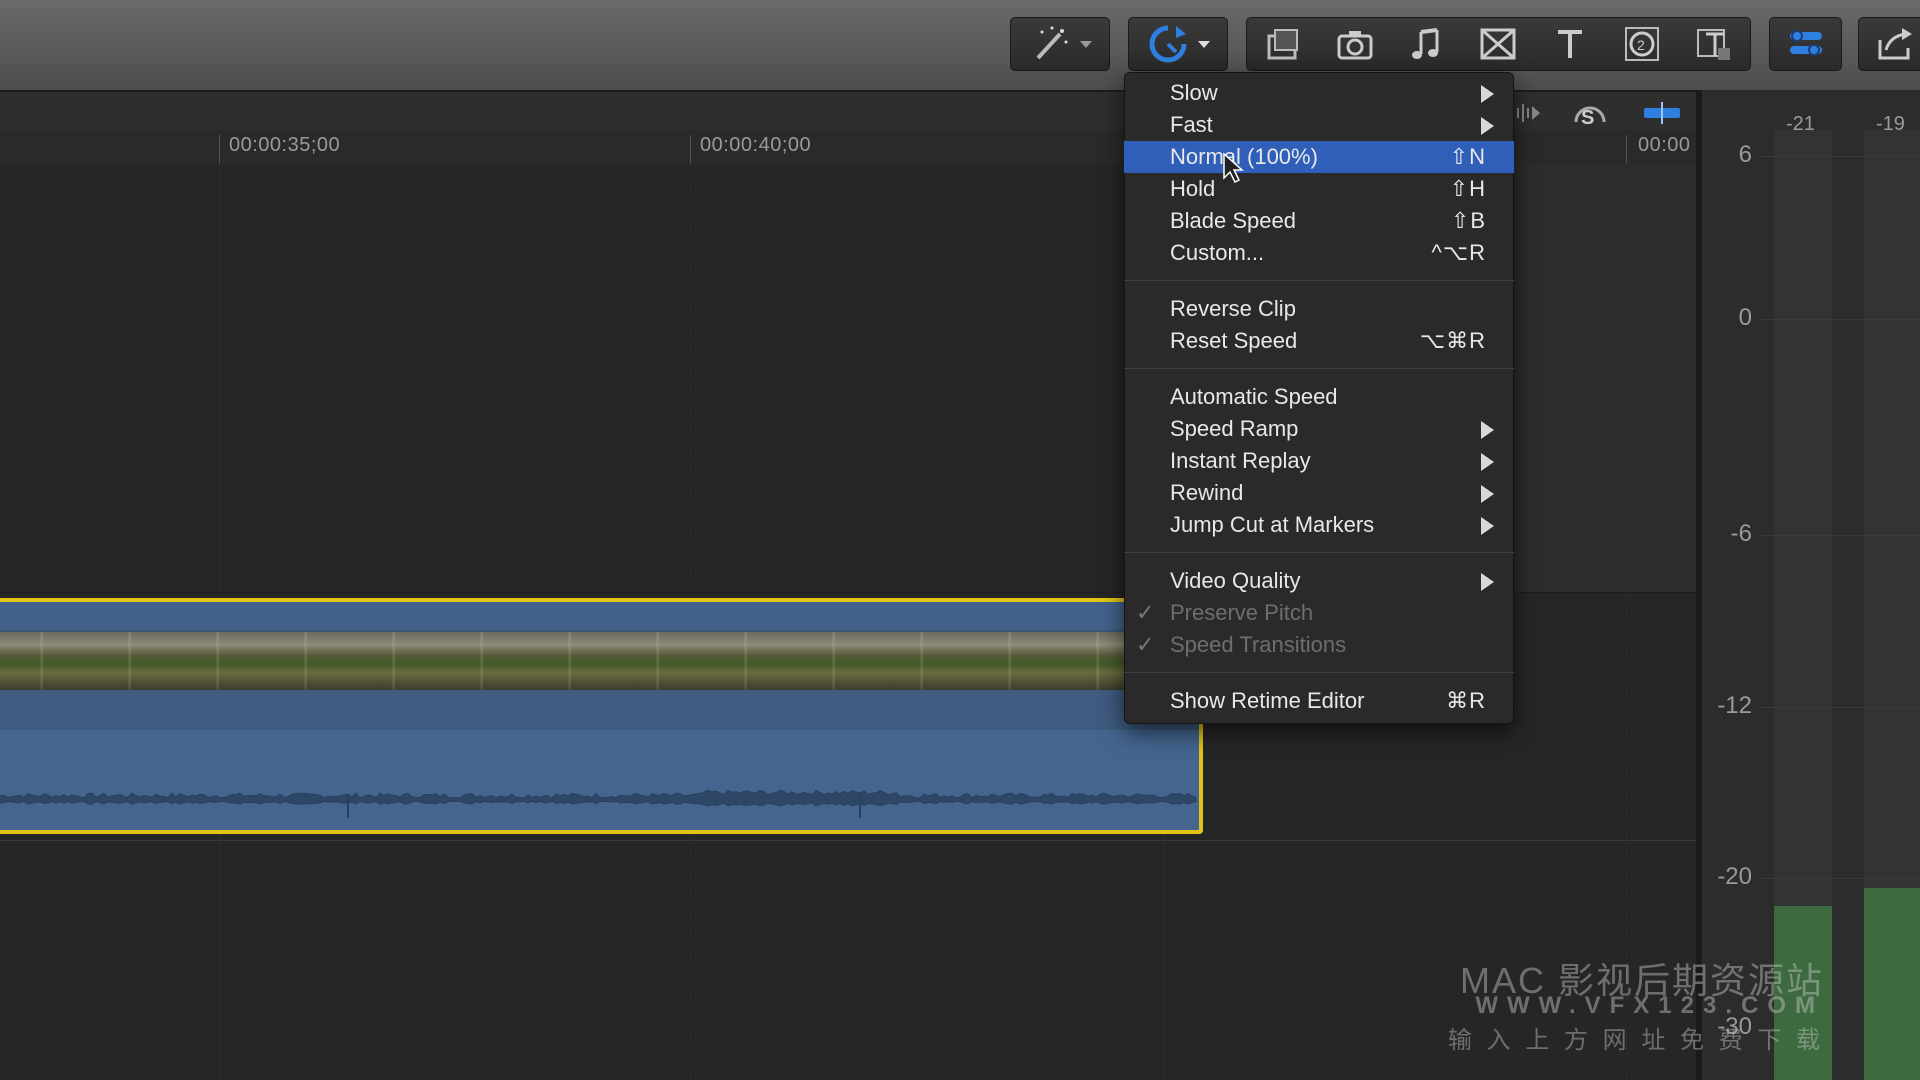 The width and height of the screenshot is (1920, 1080). Describe the element at coordinates (1319, 125) in the screenshot. I see `menu-item-fast: Fast` at that location.